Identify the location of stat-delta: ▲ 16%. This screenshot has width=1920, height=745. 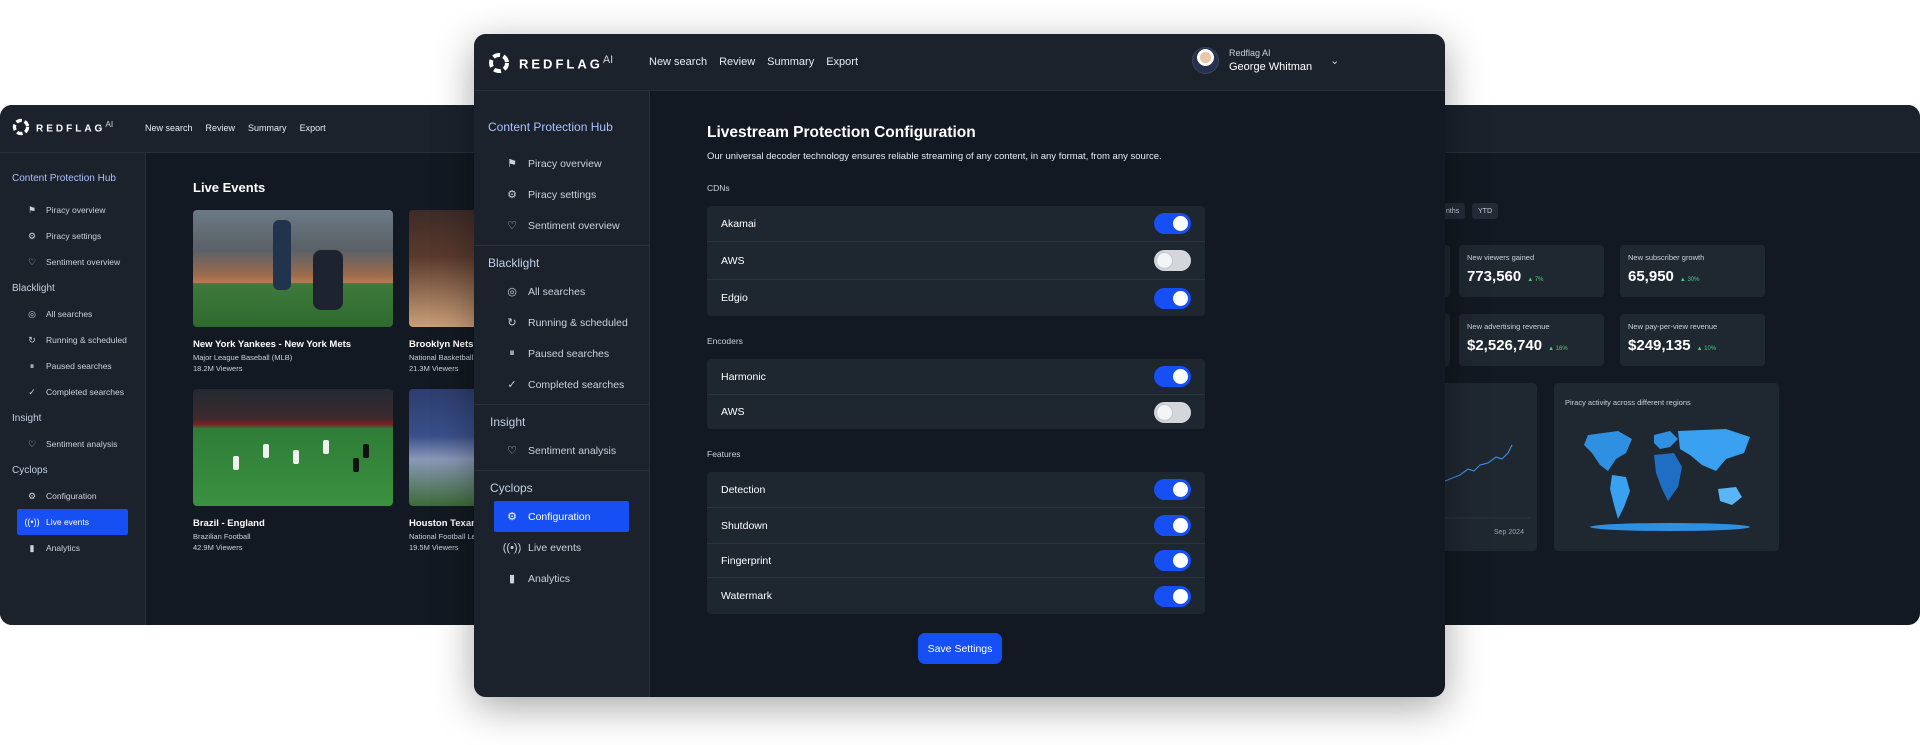
(1558, 349).